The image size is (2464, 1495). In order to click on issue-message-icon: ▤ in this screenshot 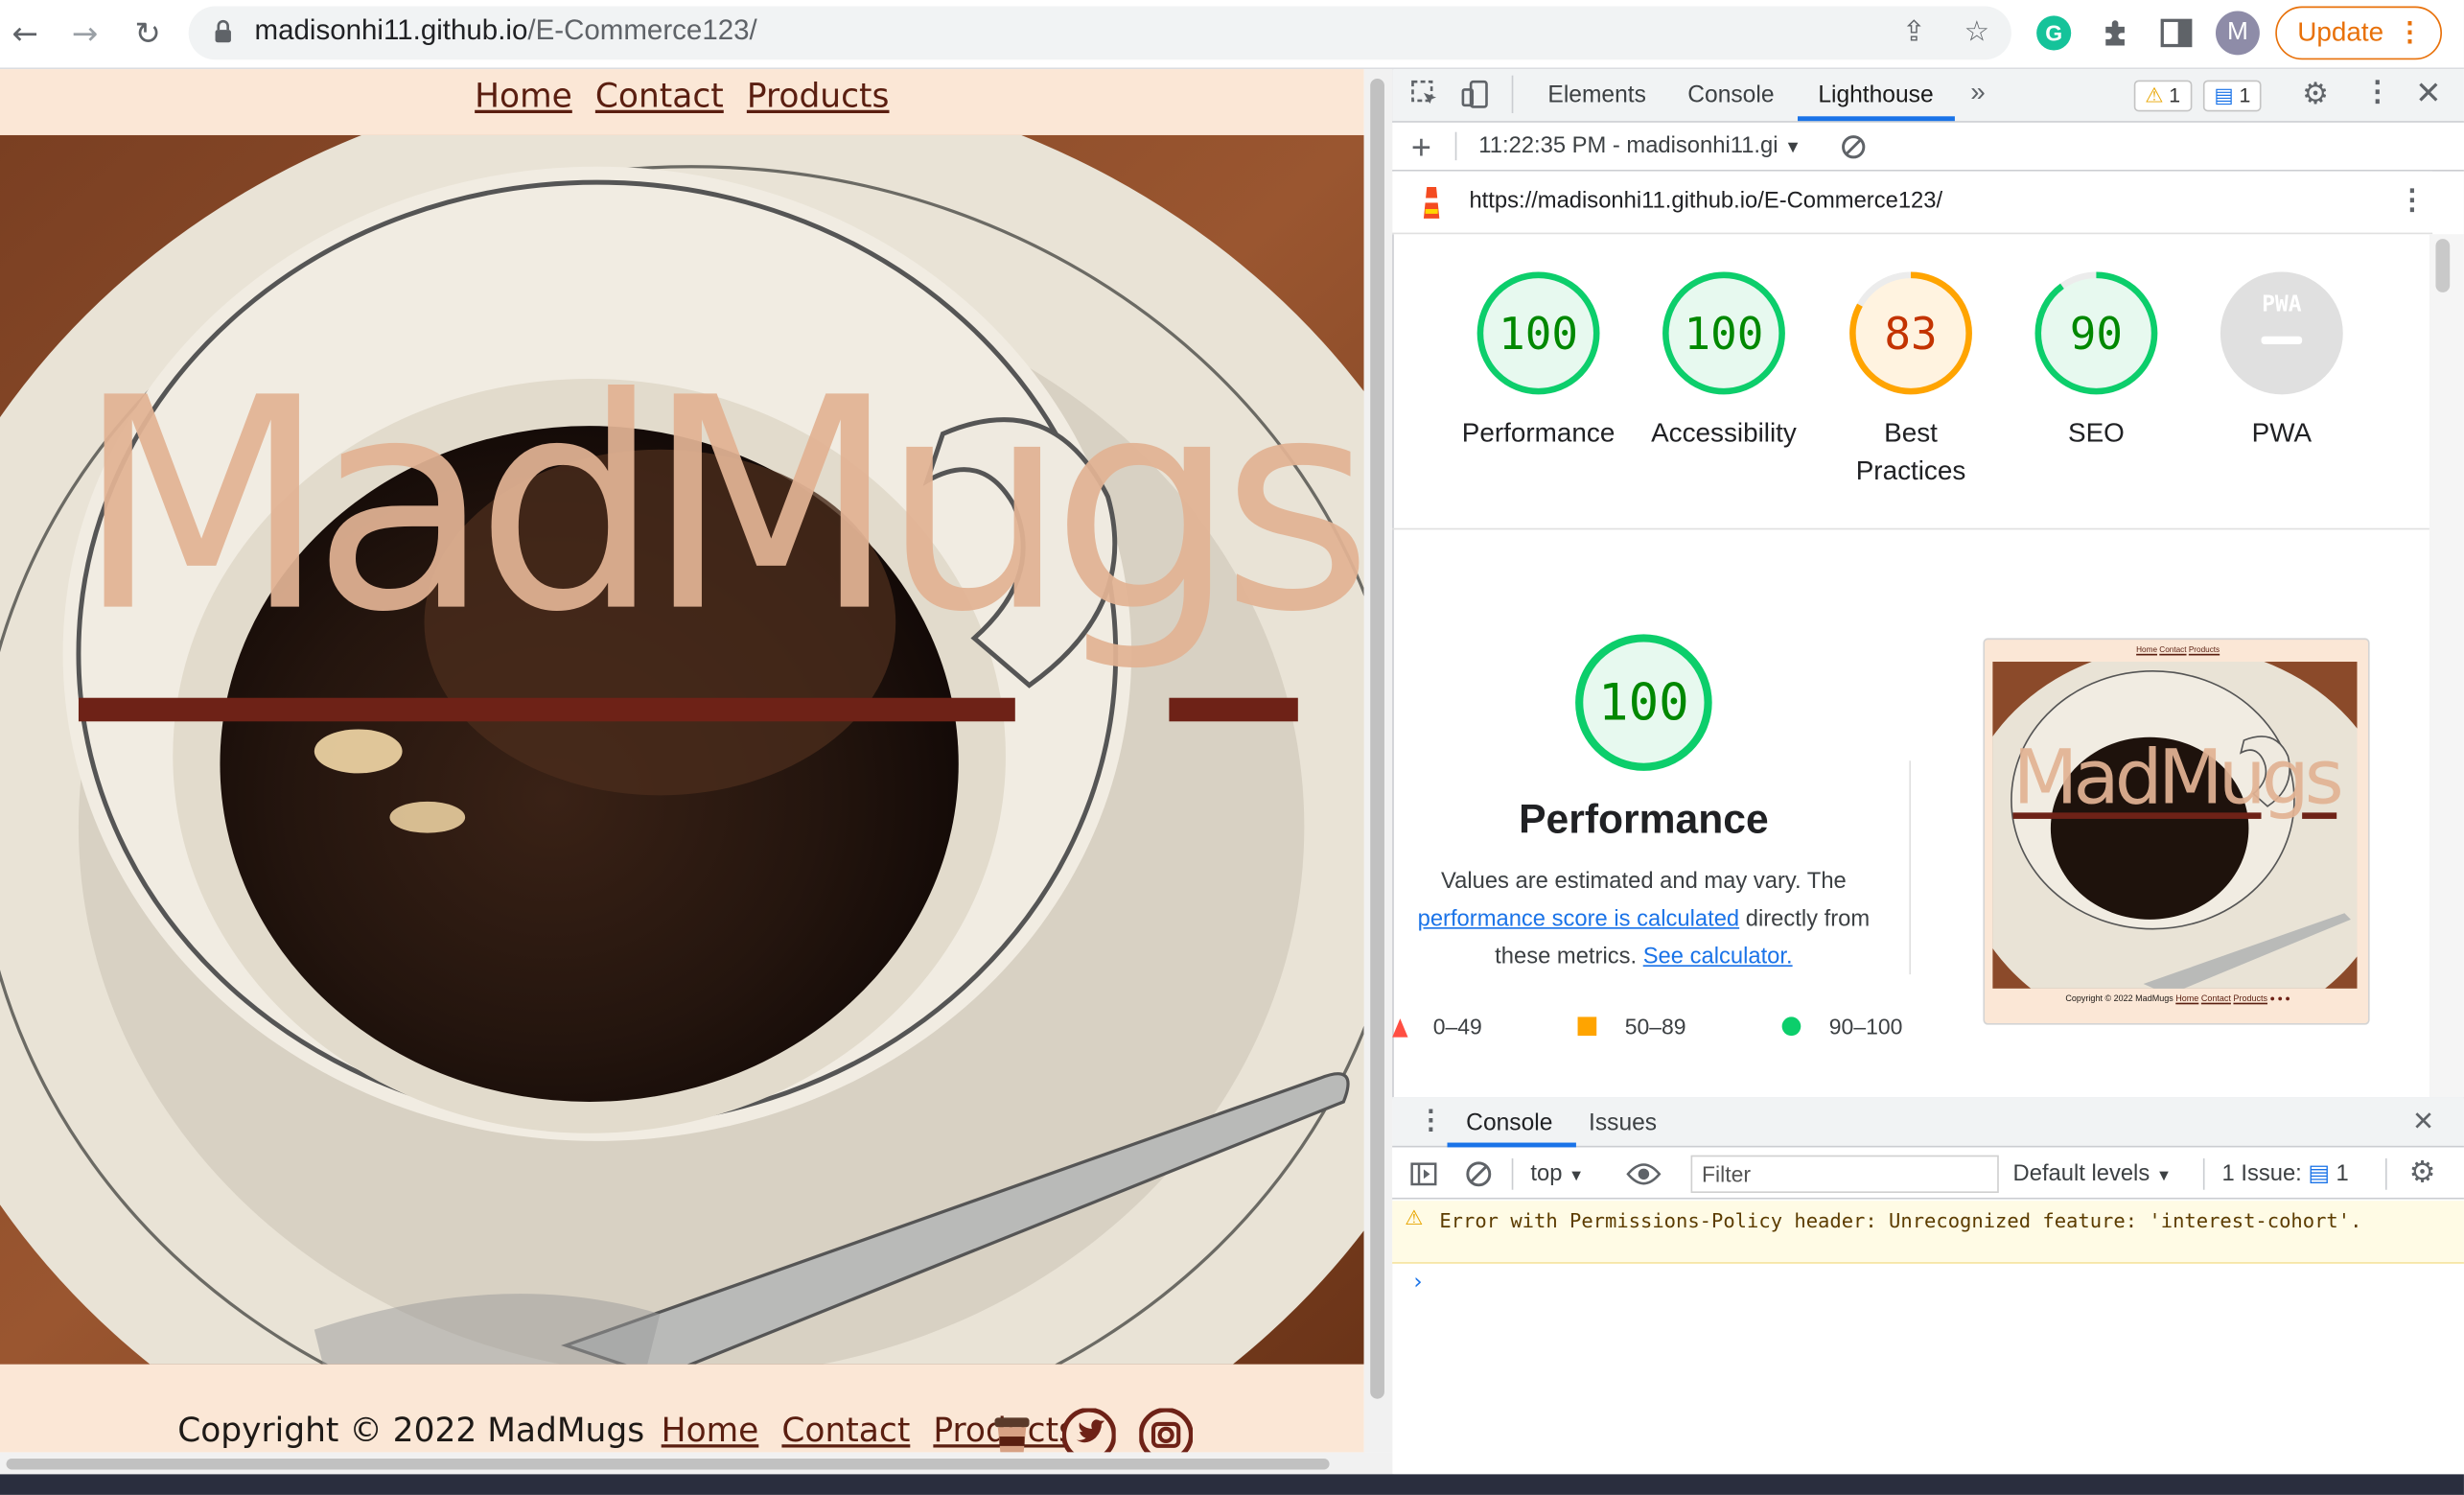, I will do `click(2319, 1174)`.